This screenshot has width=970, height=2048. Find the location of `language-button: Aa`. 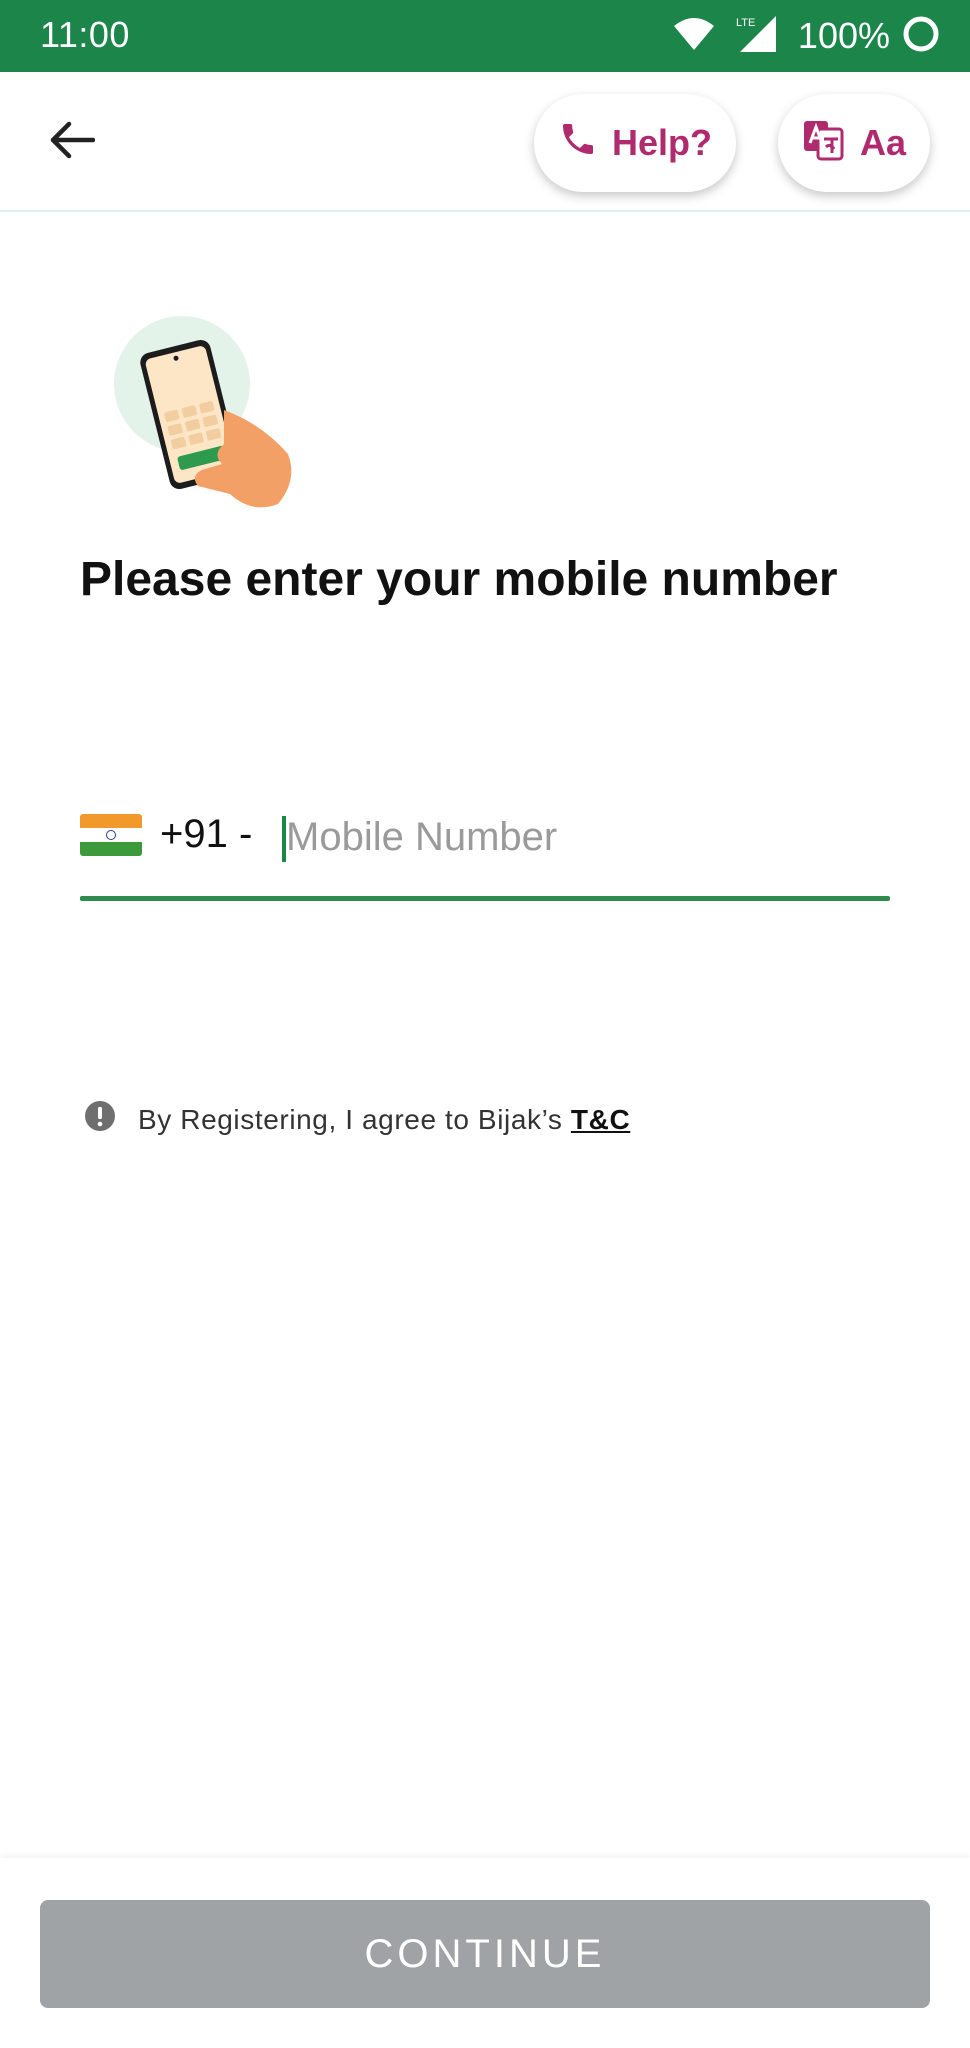

language-button: Aa is located at coordinates (854, 143).